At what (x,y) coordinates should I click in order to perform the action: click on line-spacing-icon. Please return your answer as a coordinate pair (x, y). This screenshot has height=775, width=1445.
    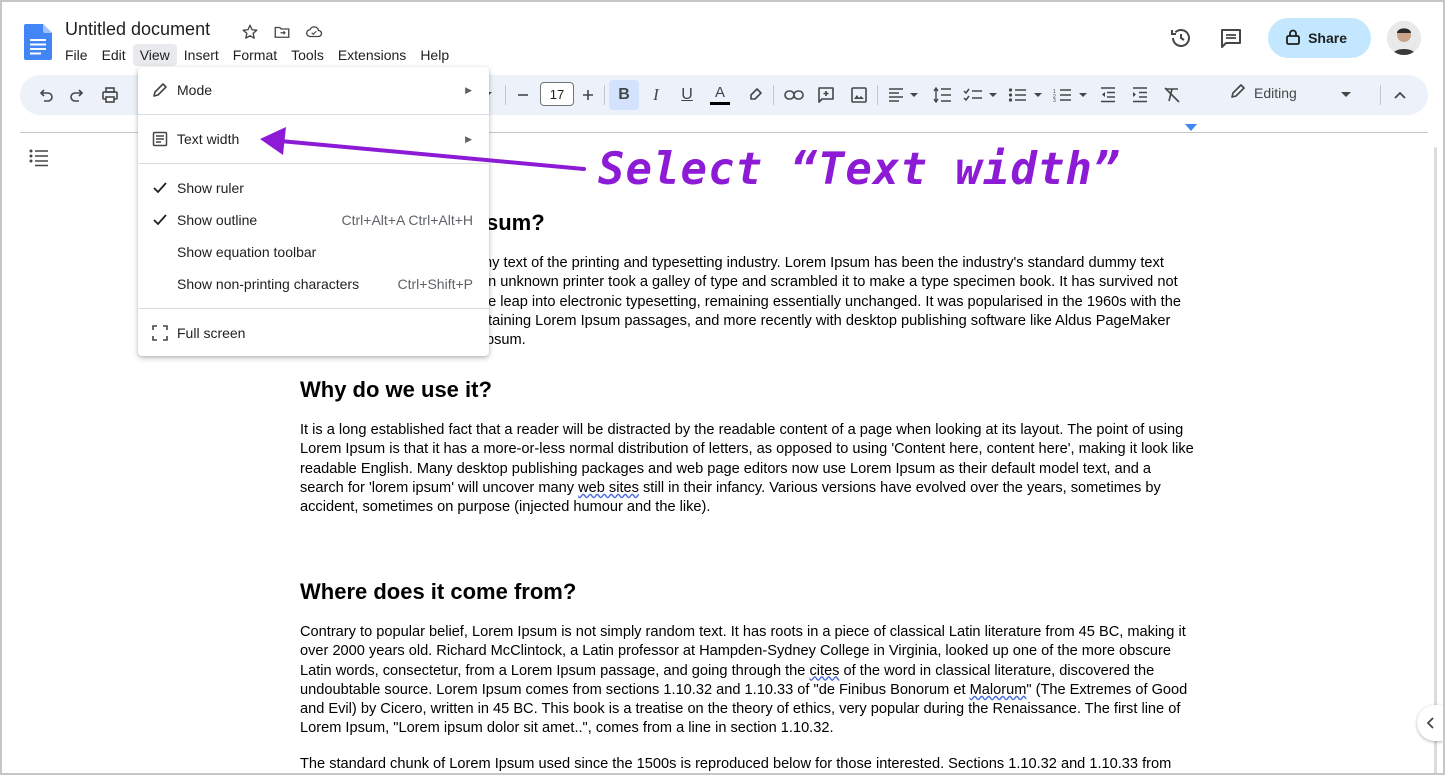
    Looking at the image, I should click on (942, 95).